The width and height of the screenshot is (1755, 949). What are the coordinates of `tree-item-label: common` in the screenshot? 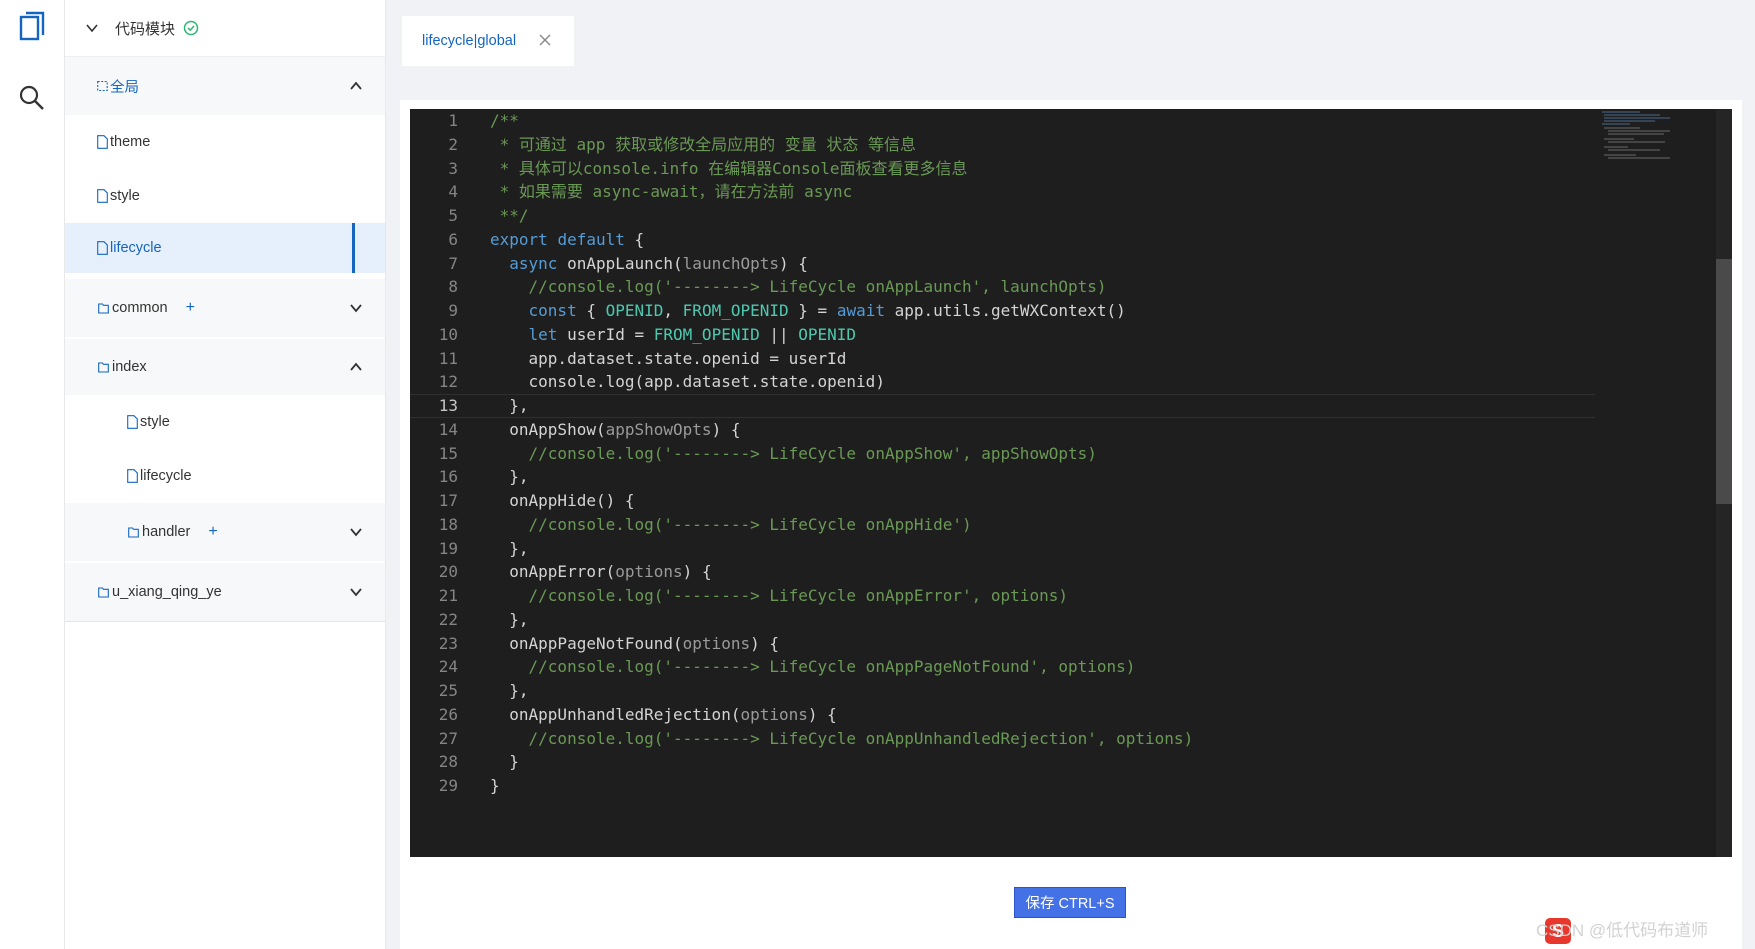 It's located at (140, 308).